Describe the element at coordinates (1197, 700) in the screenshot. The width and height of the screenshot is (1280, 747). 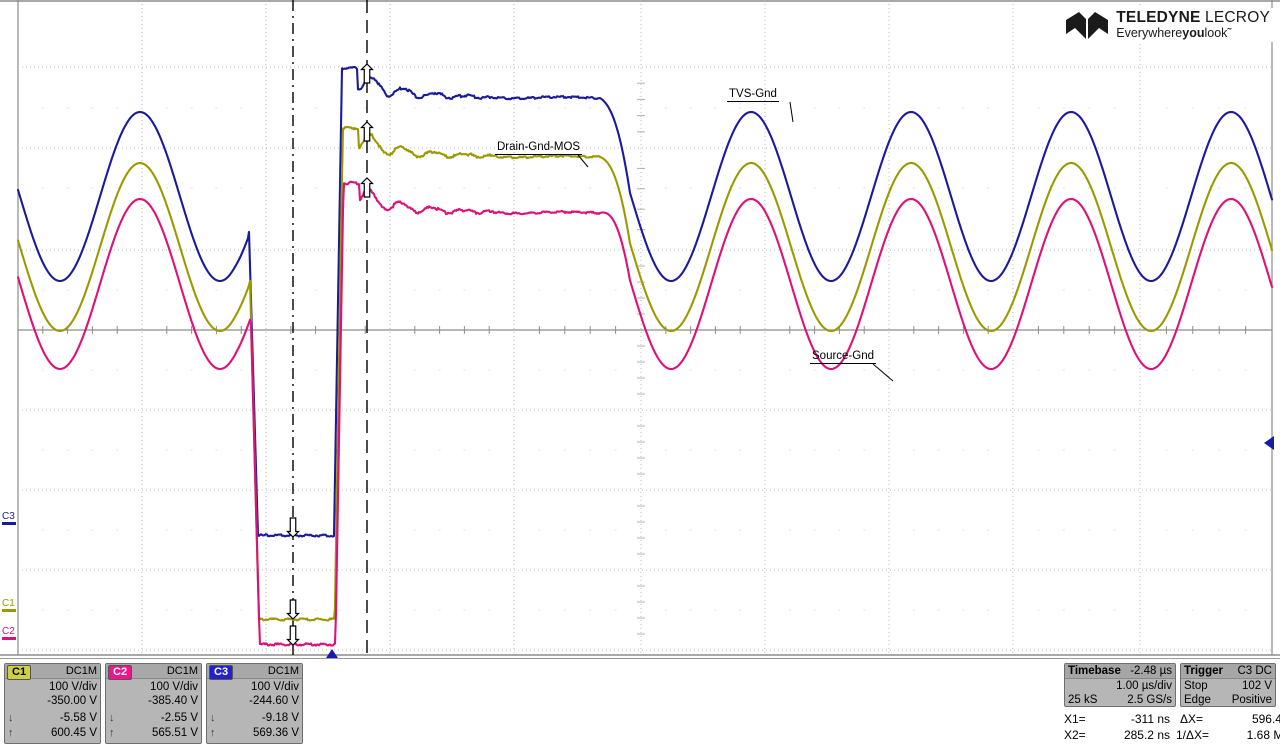
I see `trigger-type: Edge` at that location.